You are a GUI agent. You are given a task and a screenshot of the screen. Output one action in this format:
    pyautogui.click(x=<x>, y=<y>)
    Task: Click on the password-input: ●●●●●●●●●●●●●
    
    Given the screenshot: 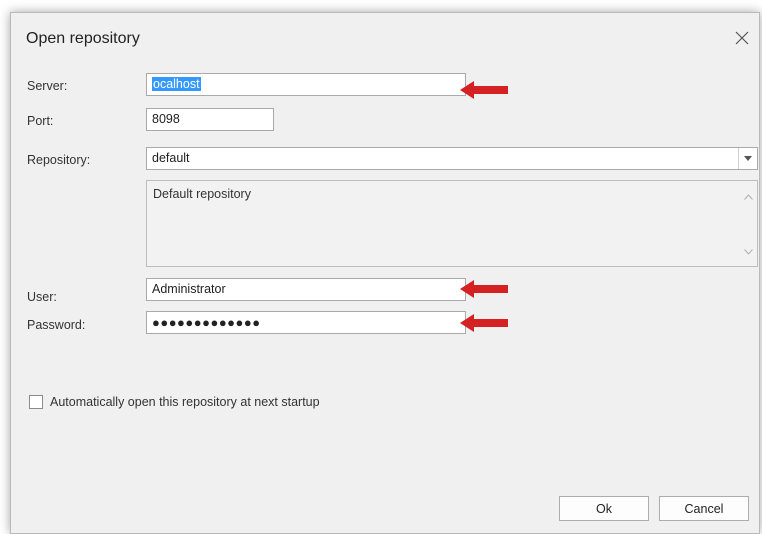 What is the action you would take?
    pyautogui.click(x=306, y=322)
    